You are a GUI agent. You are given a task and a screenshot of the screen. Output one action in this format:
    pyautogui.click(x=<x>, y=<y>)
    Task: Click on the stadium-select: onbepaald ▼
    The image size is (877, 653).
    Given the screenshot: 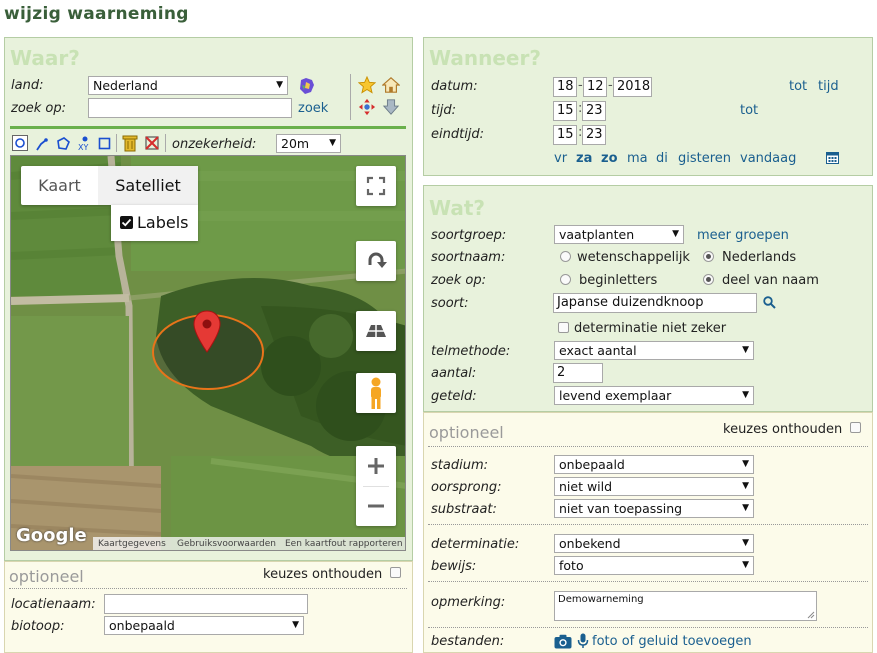 What is the action you would take?
    pyautogui.click(x=654, y=464)
    